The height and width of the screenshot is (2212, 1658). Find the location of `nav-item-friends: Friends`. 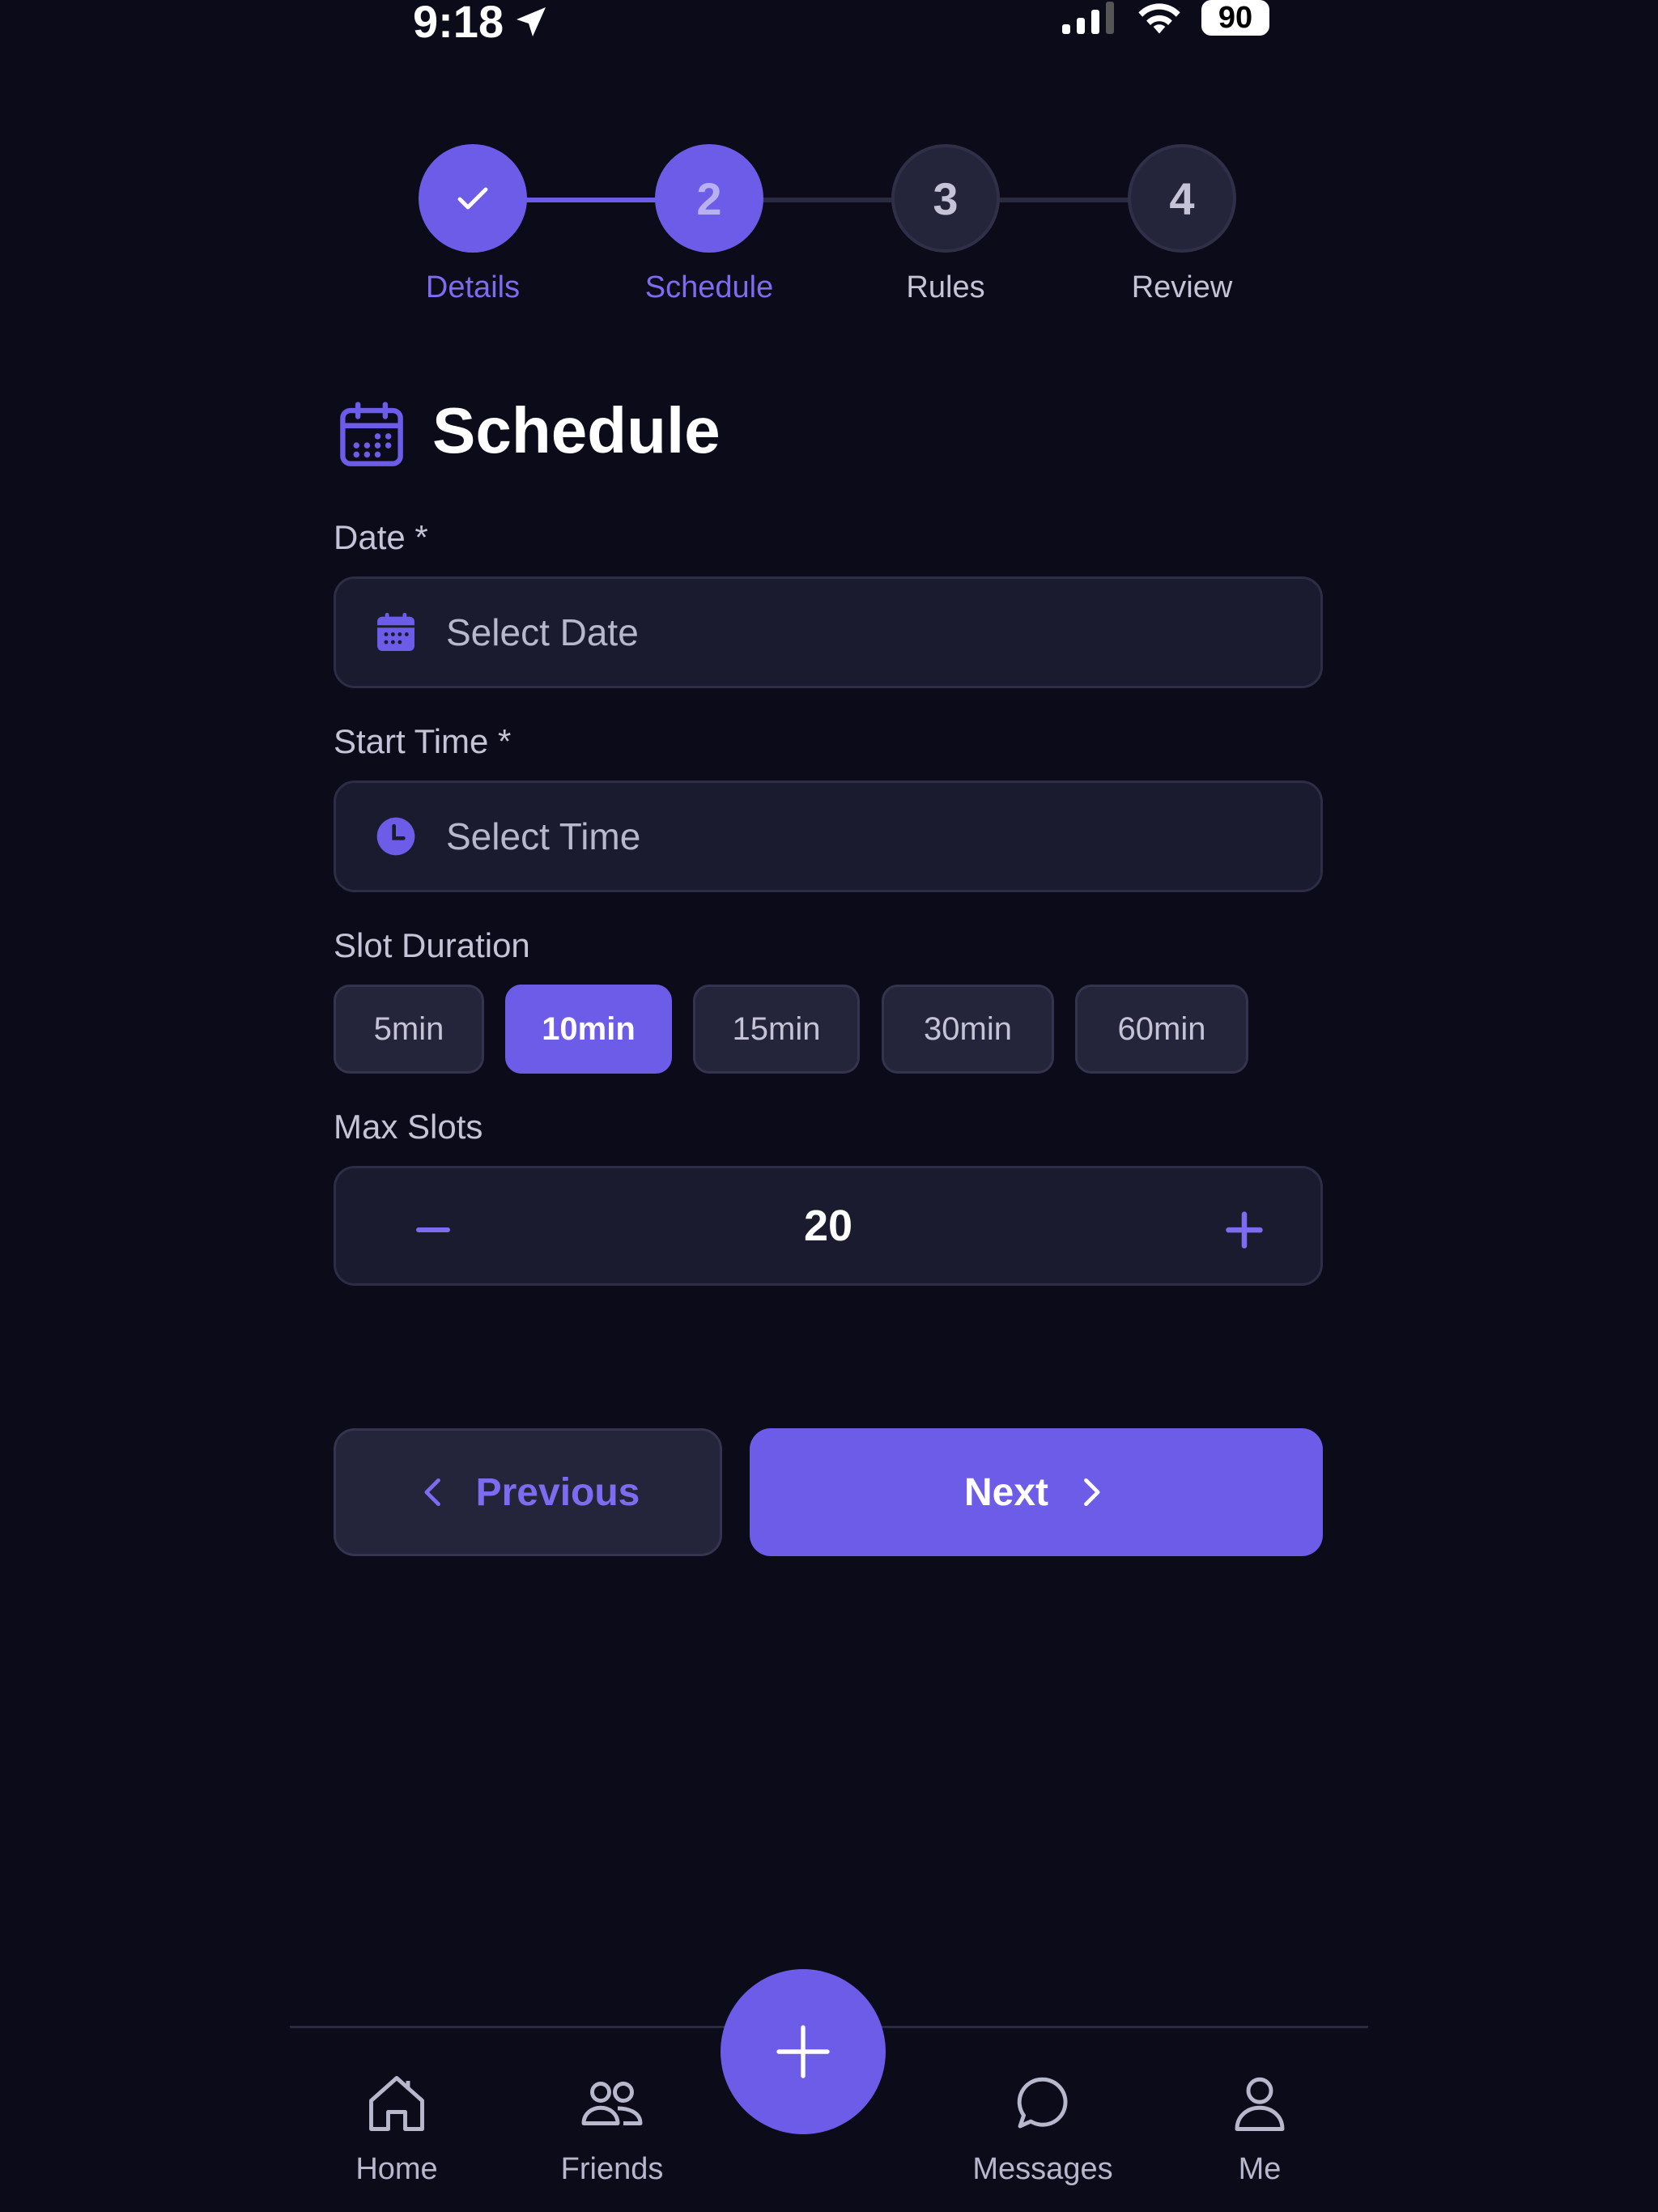

nav-item-friends: Friends is located at coordinates (612, 2128).